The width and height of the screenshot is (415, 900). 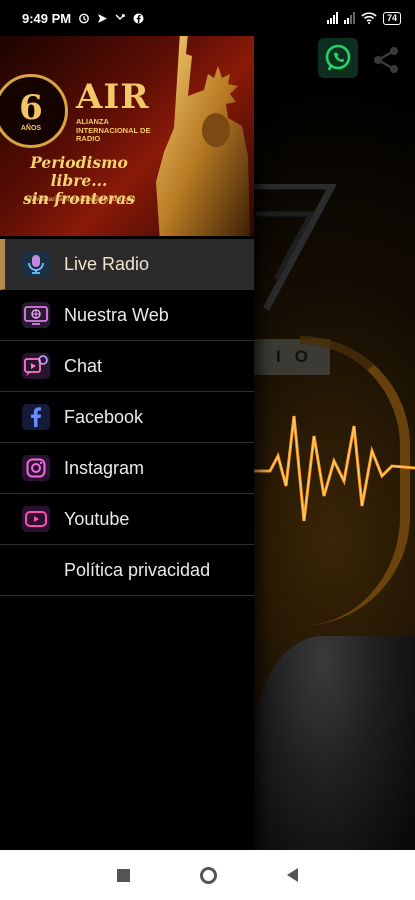 I want to click on recent-apps-button, so click(x=123, y=875).